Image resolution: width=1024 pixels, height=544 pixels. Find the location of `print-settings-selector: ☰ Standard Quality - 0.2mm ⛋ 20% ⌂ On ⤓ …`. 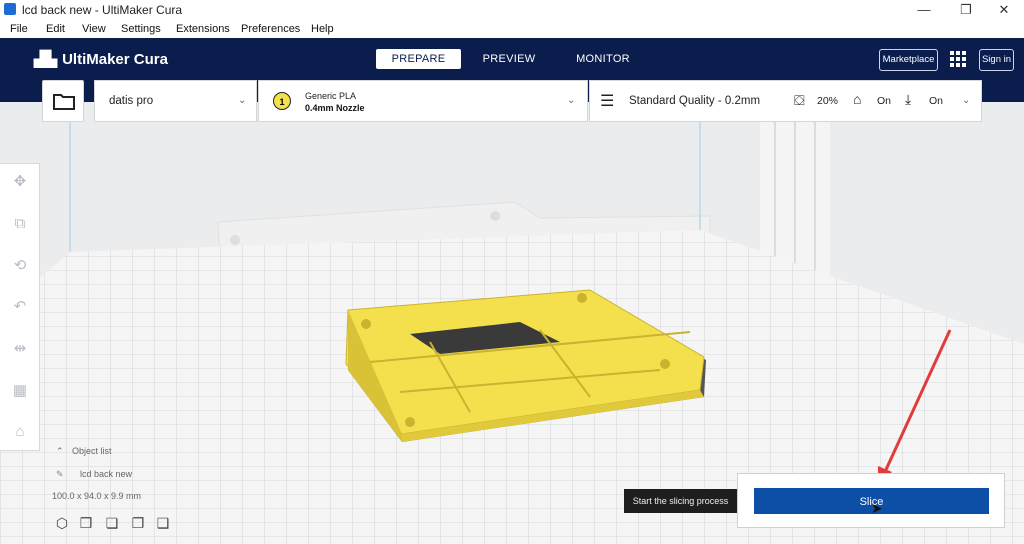

print-settings-selector: ☰ Standard Quality - 0.2mm ⛋ 20% ⌂ On ⤓ … is located at coordinates (785, 101).